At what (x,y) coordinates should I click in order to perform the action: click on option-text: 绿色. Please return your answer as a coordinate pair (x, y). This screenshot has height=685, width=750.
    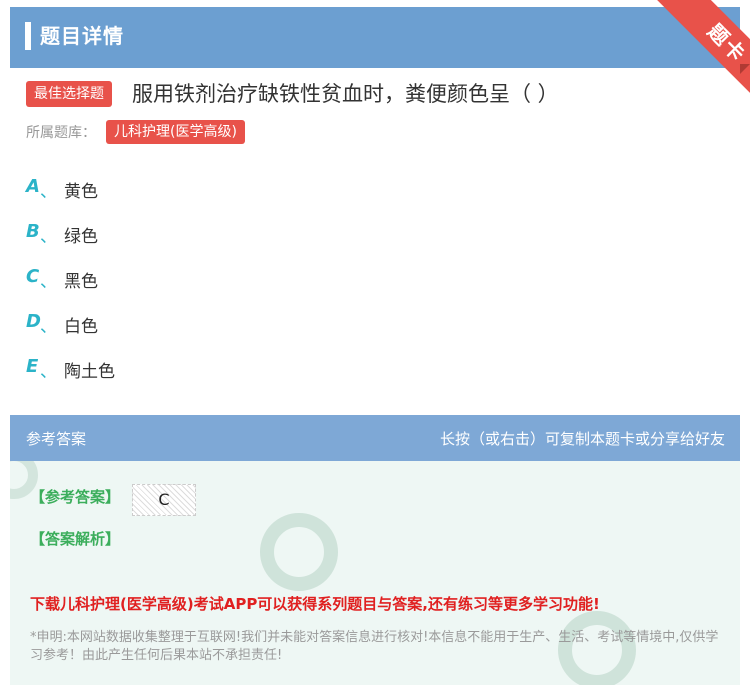
    Looking at the image, I should click on (81, 237).